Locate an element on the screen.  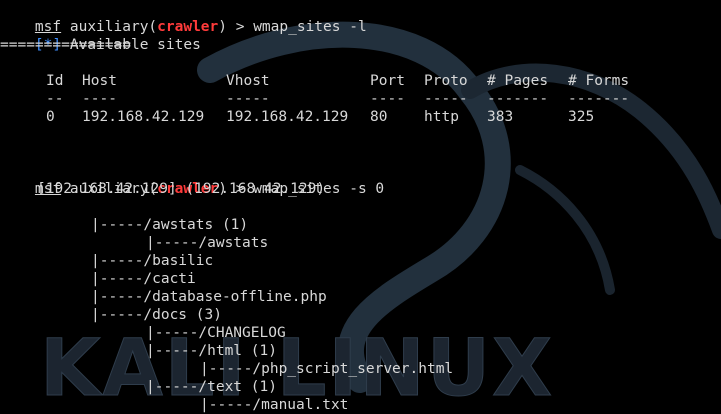
site-host: 192.168.42.129 is located at coordinates (143, 117).